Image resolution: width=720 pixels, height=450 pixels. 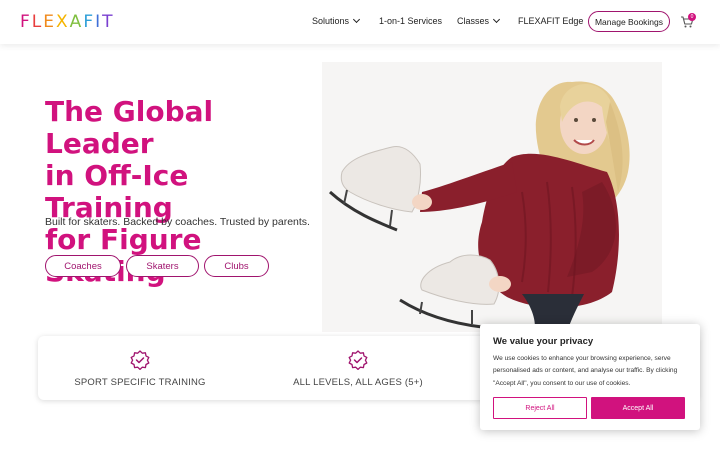 I want to click on coaches-label: Coaches, so click(x=83, y=266).